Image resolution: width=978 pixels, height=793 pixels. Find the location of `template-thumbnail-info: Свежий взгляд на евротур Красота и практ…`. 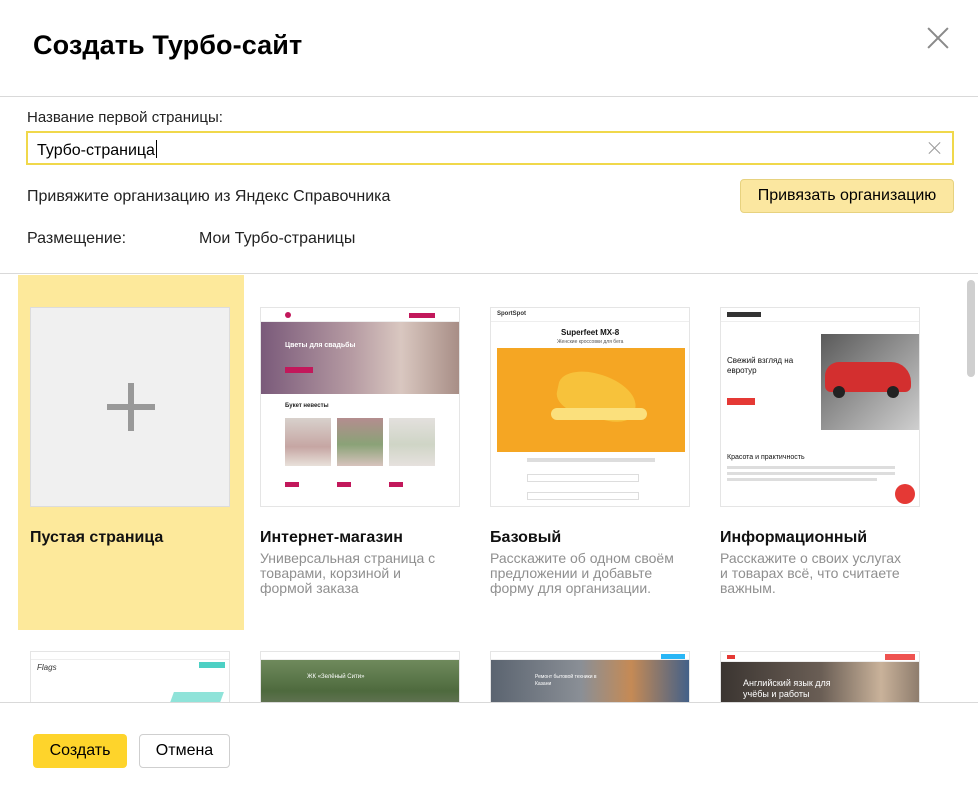

template-thumbnail-info: Свежий взгляд на евротур Красота и практ… is located at coordinates (820, 407).